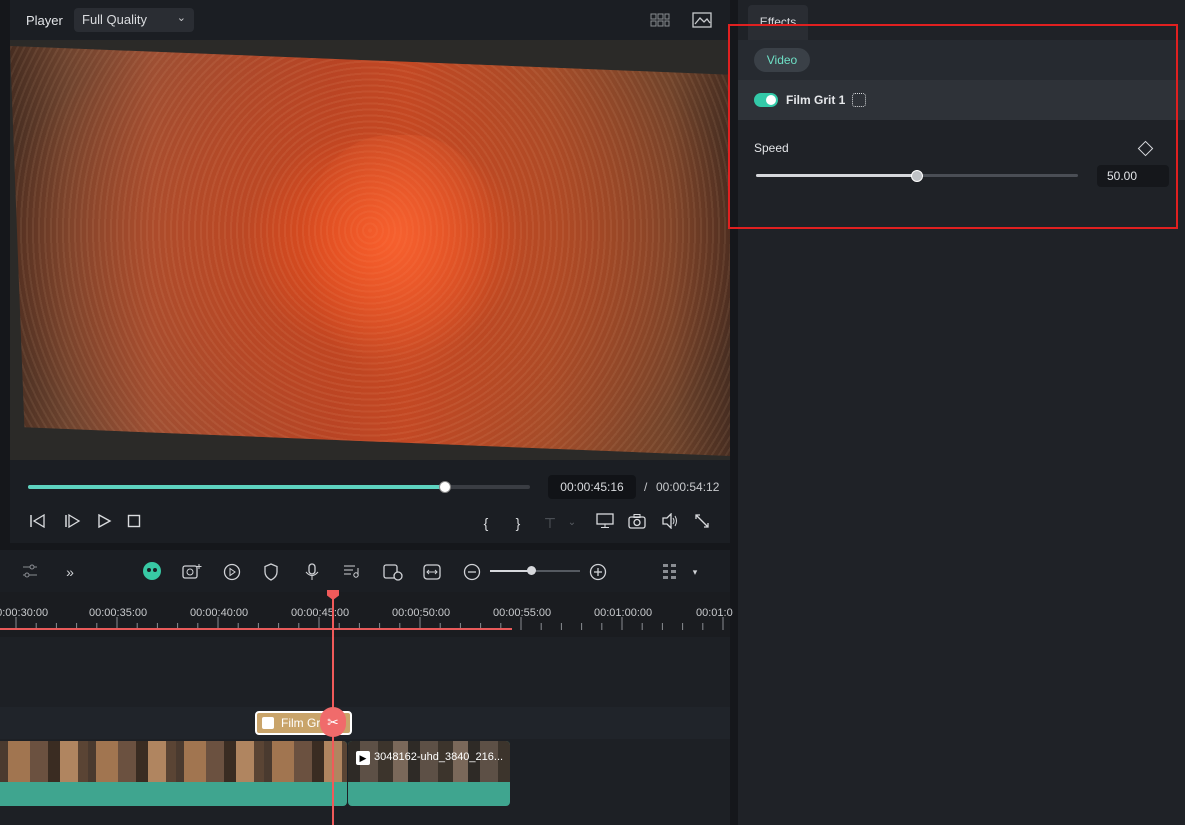  Describe the element at coordinates (695, 572) in the screenshot. I see `layout-dropdown-chevron-icon: ▾` at that location.